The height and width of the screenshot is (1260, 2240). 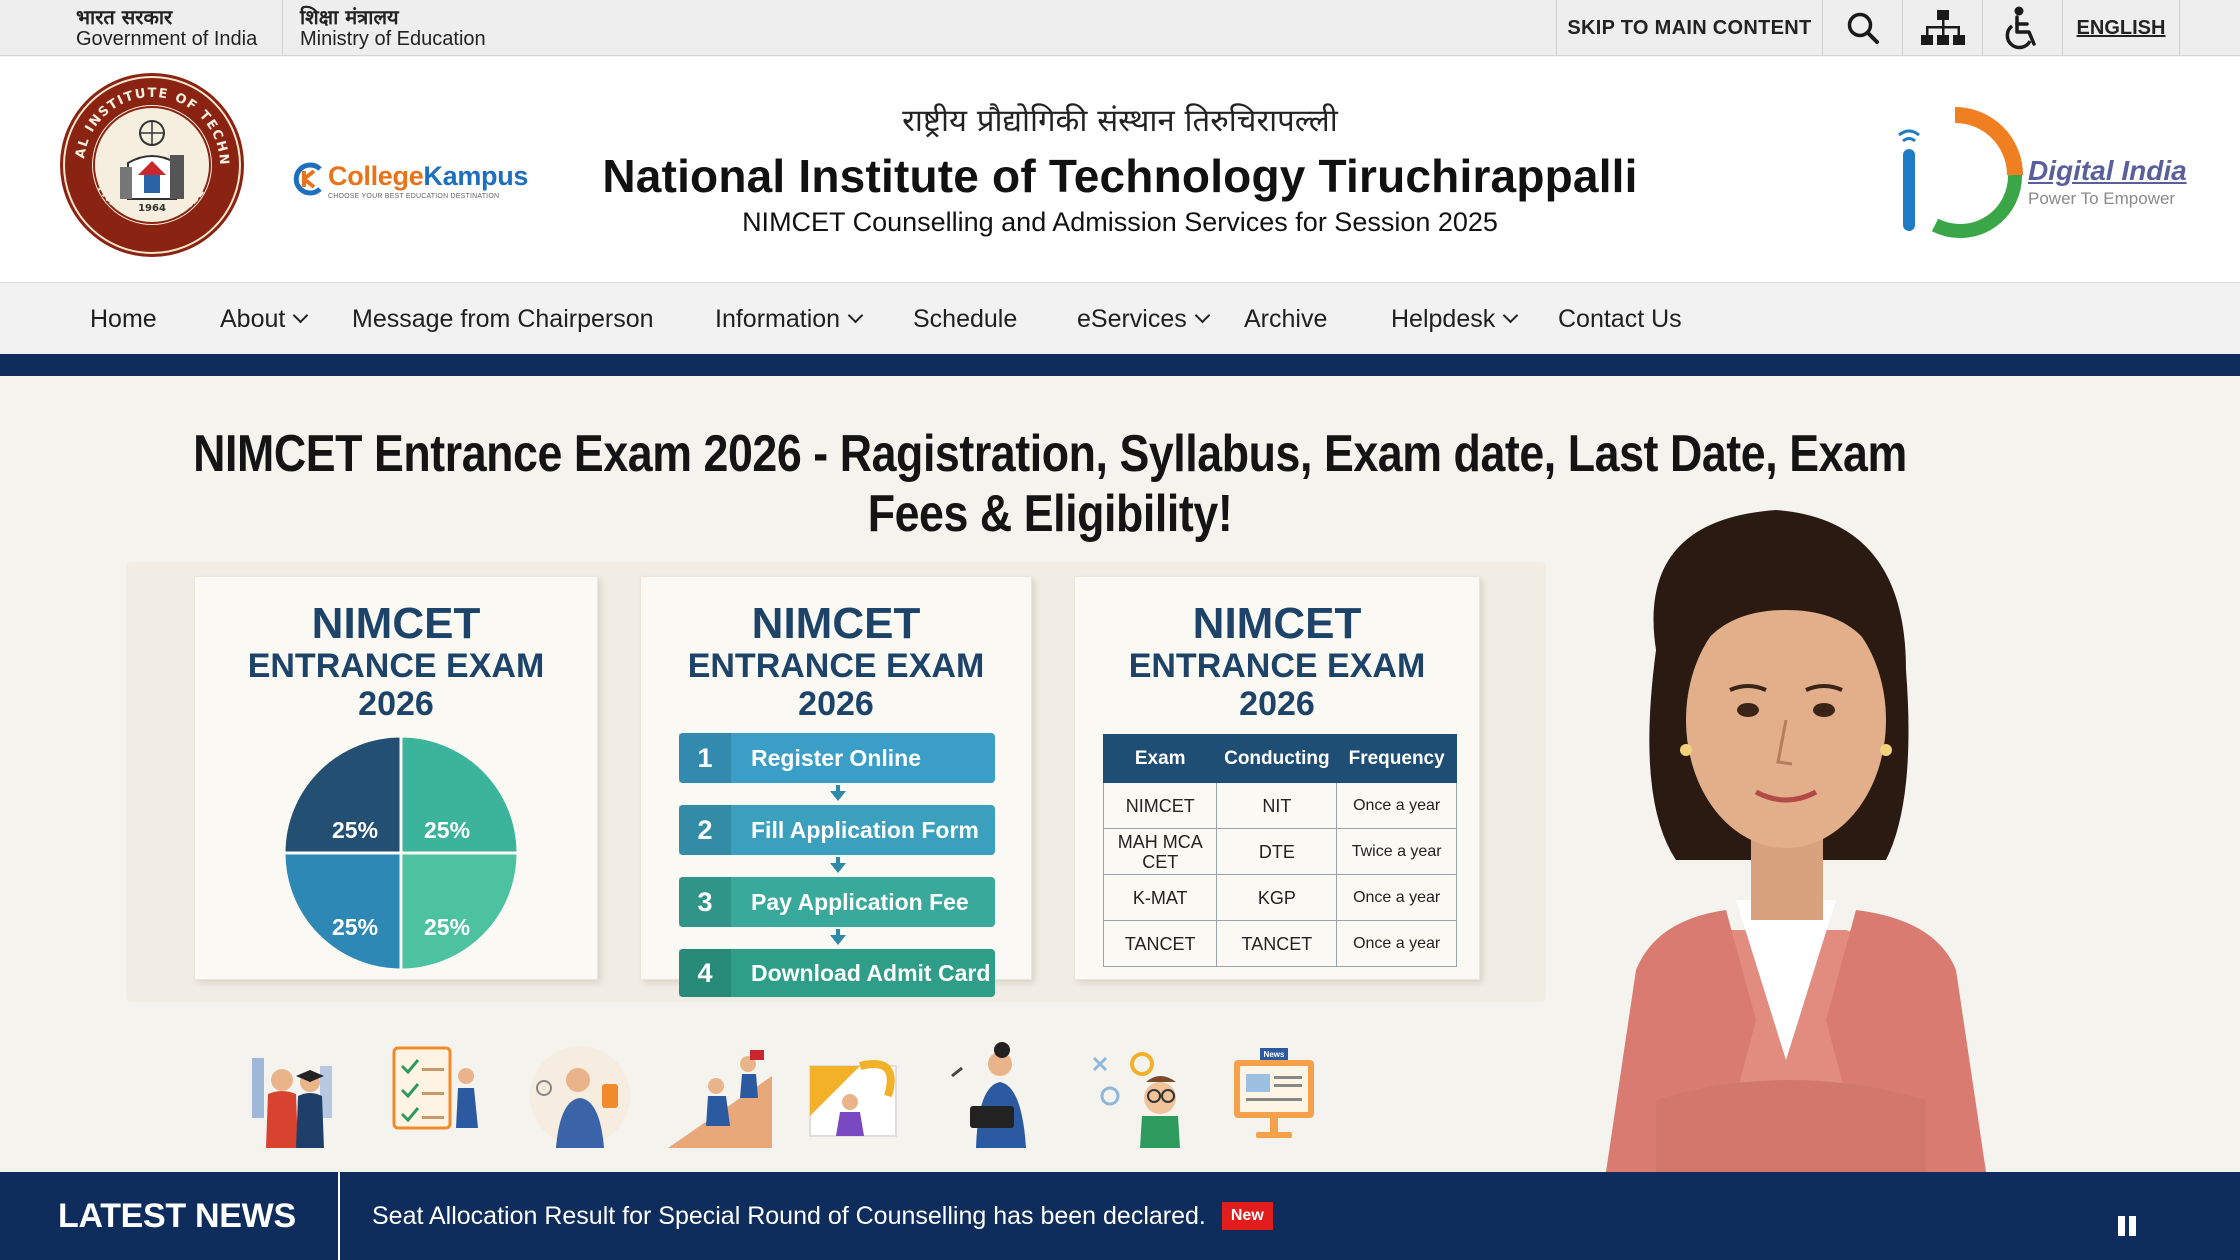 I want to click on step-download-admit-card: 4 Download Admit Card, so click(x=837, y=973).